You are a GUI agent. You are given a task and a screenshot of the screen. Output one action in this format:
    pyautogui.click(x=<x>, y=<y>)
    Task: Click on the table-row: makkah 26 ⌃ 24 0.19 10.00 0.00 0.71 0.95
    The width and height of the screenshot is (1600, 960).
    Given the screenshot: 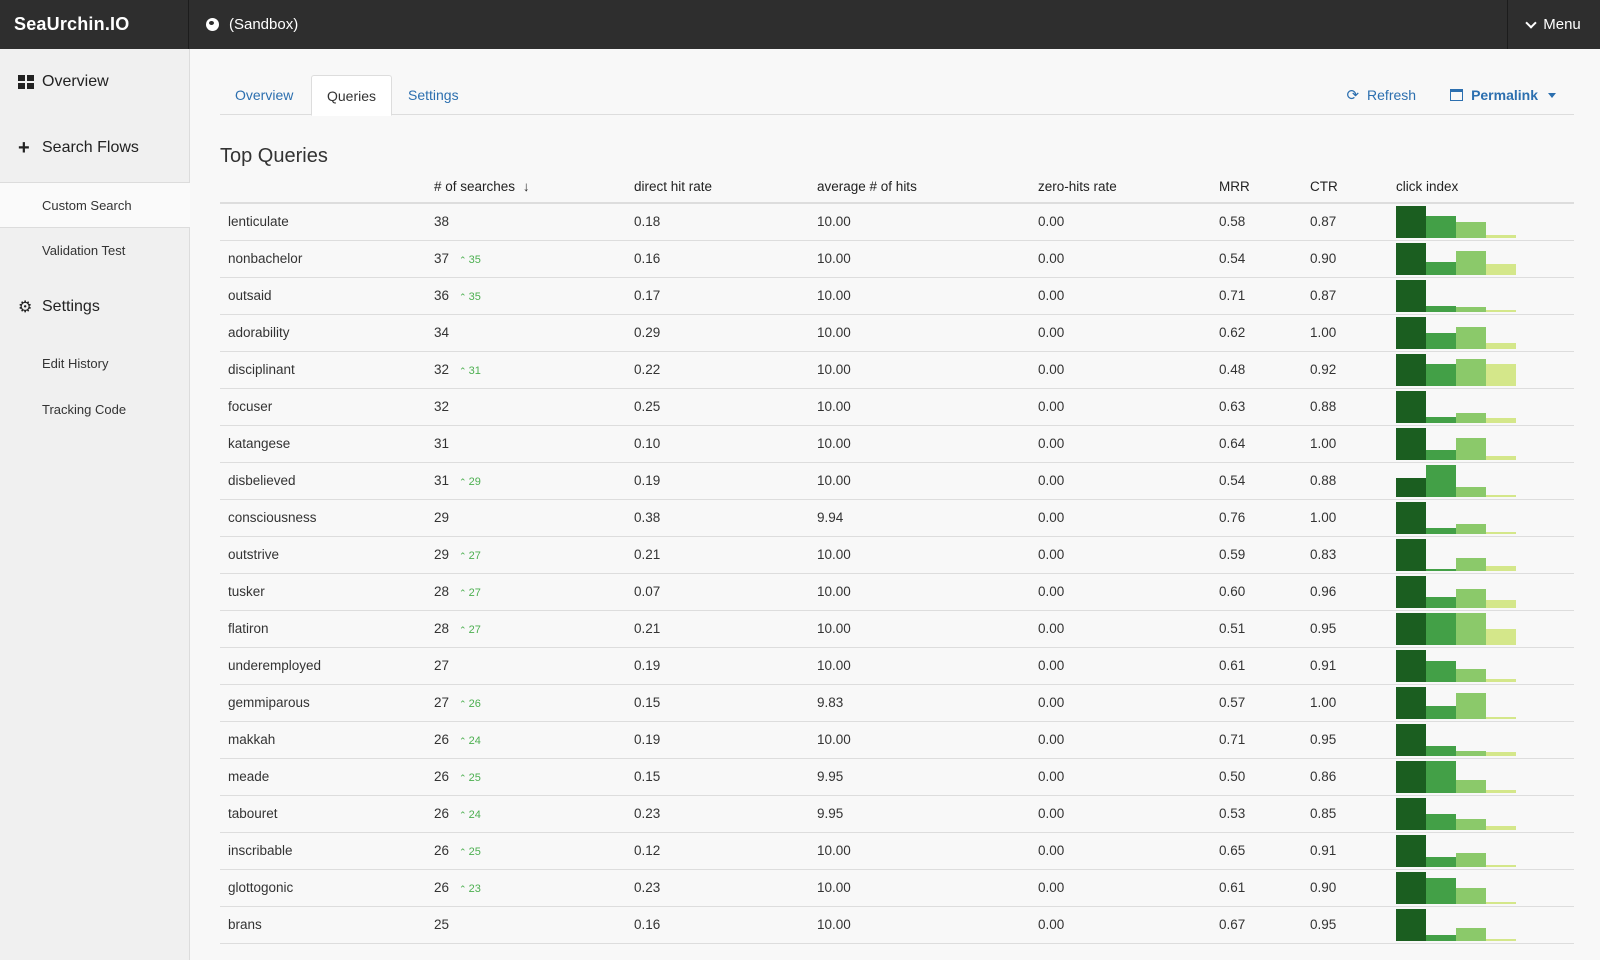 What is the action you would take?
    pyautogui.click(x=897, y=740)
    